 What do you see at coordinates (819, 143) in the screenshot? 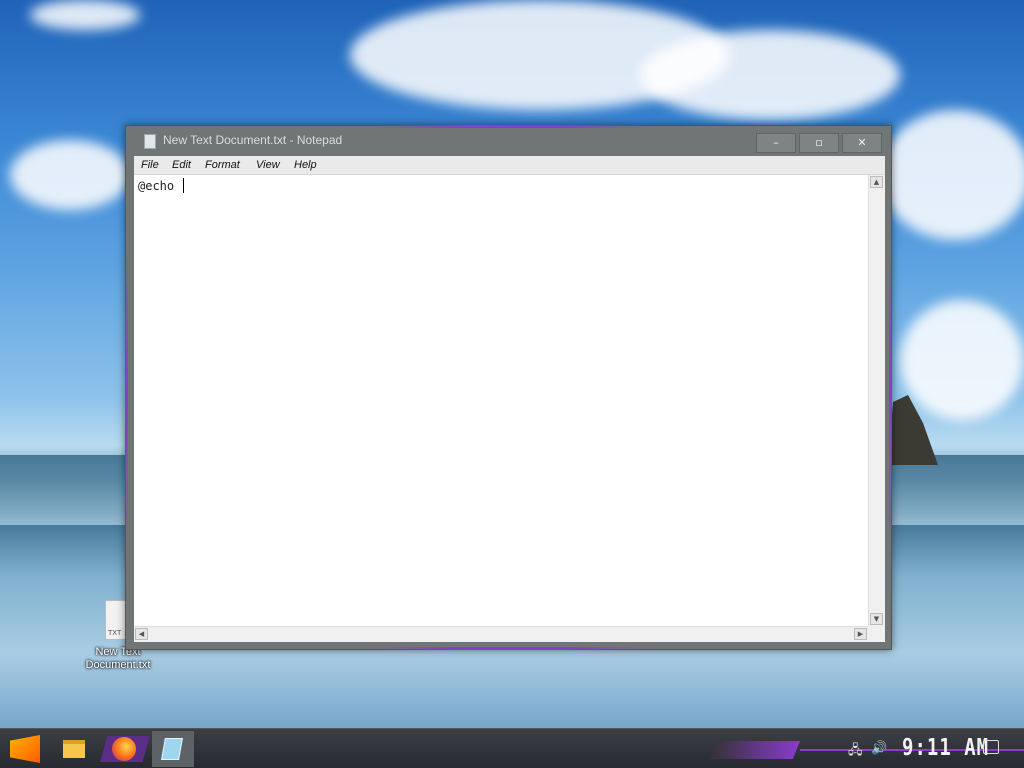
I see `maximize-button: ▫` at bounding box center [819, 143].